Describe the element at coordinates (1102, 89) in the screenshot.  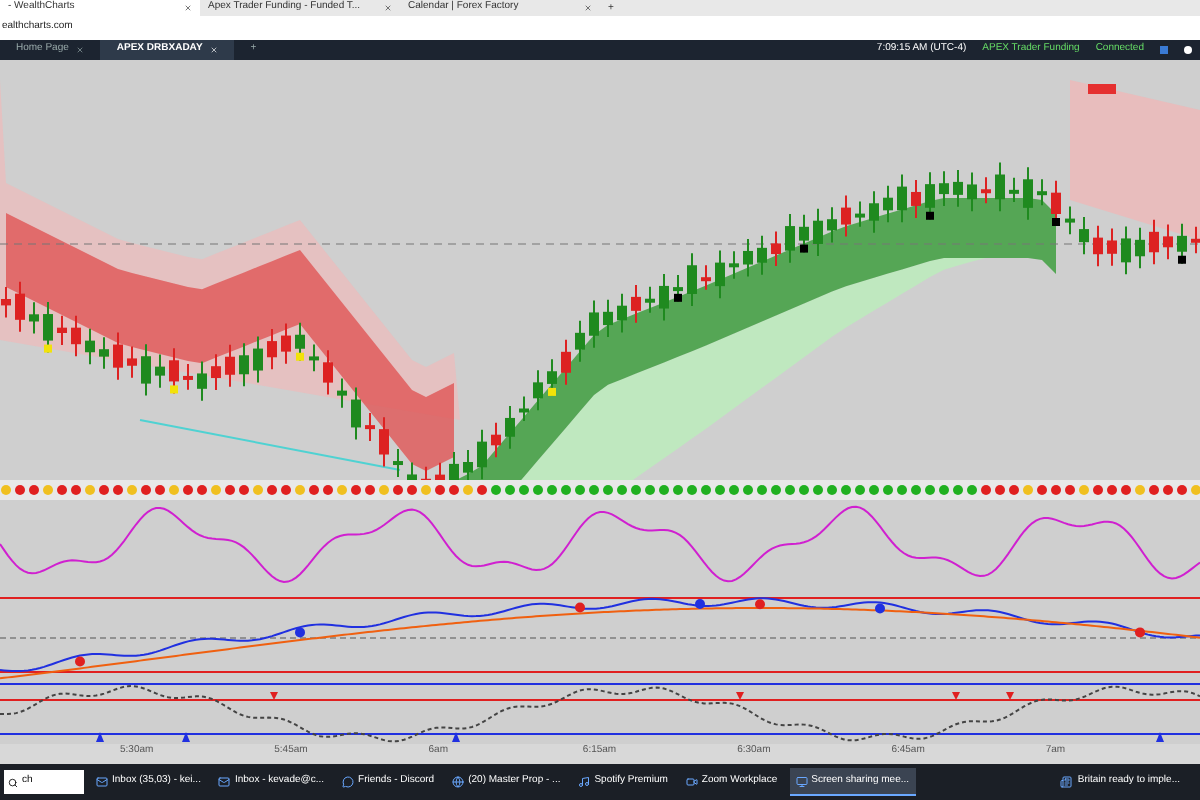
I see `price-marker` at that location.